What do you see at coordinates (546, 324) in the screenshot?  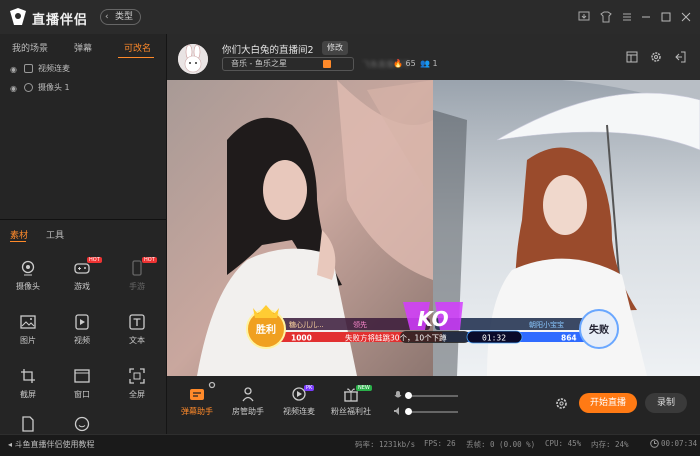 I see `pk-right-name: 朝阳小宝宝` at bounding box center [546, 324].